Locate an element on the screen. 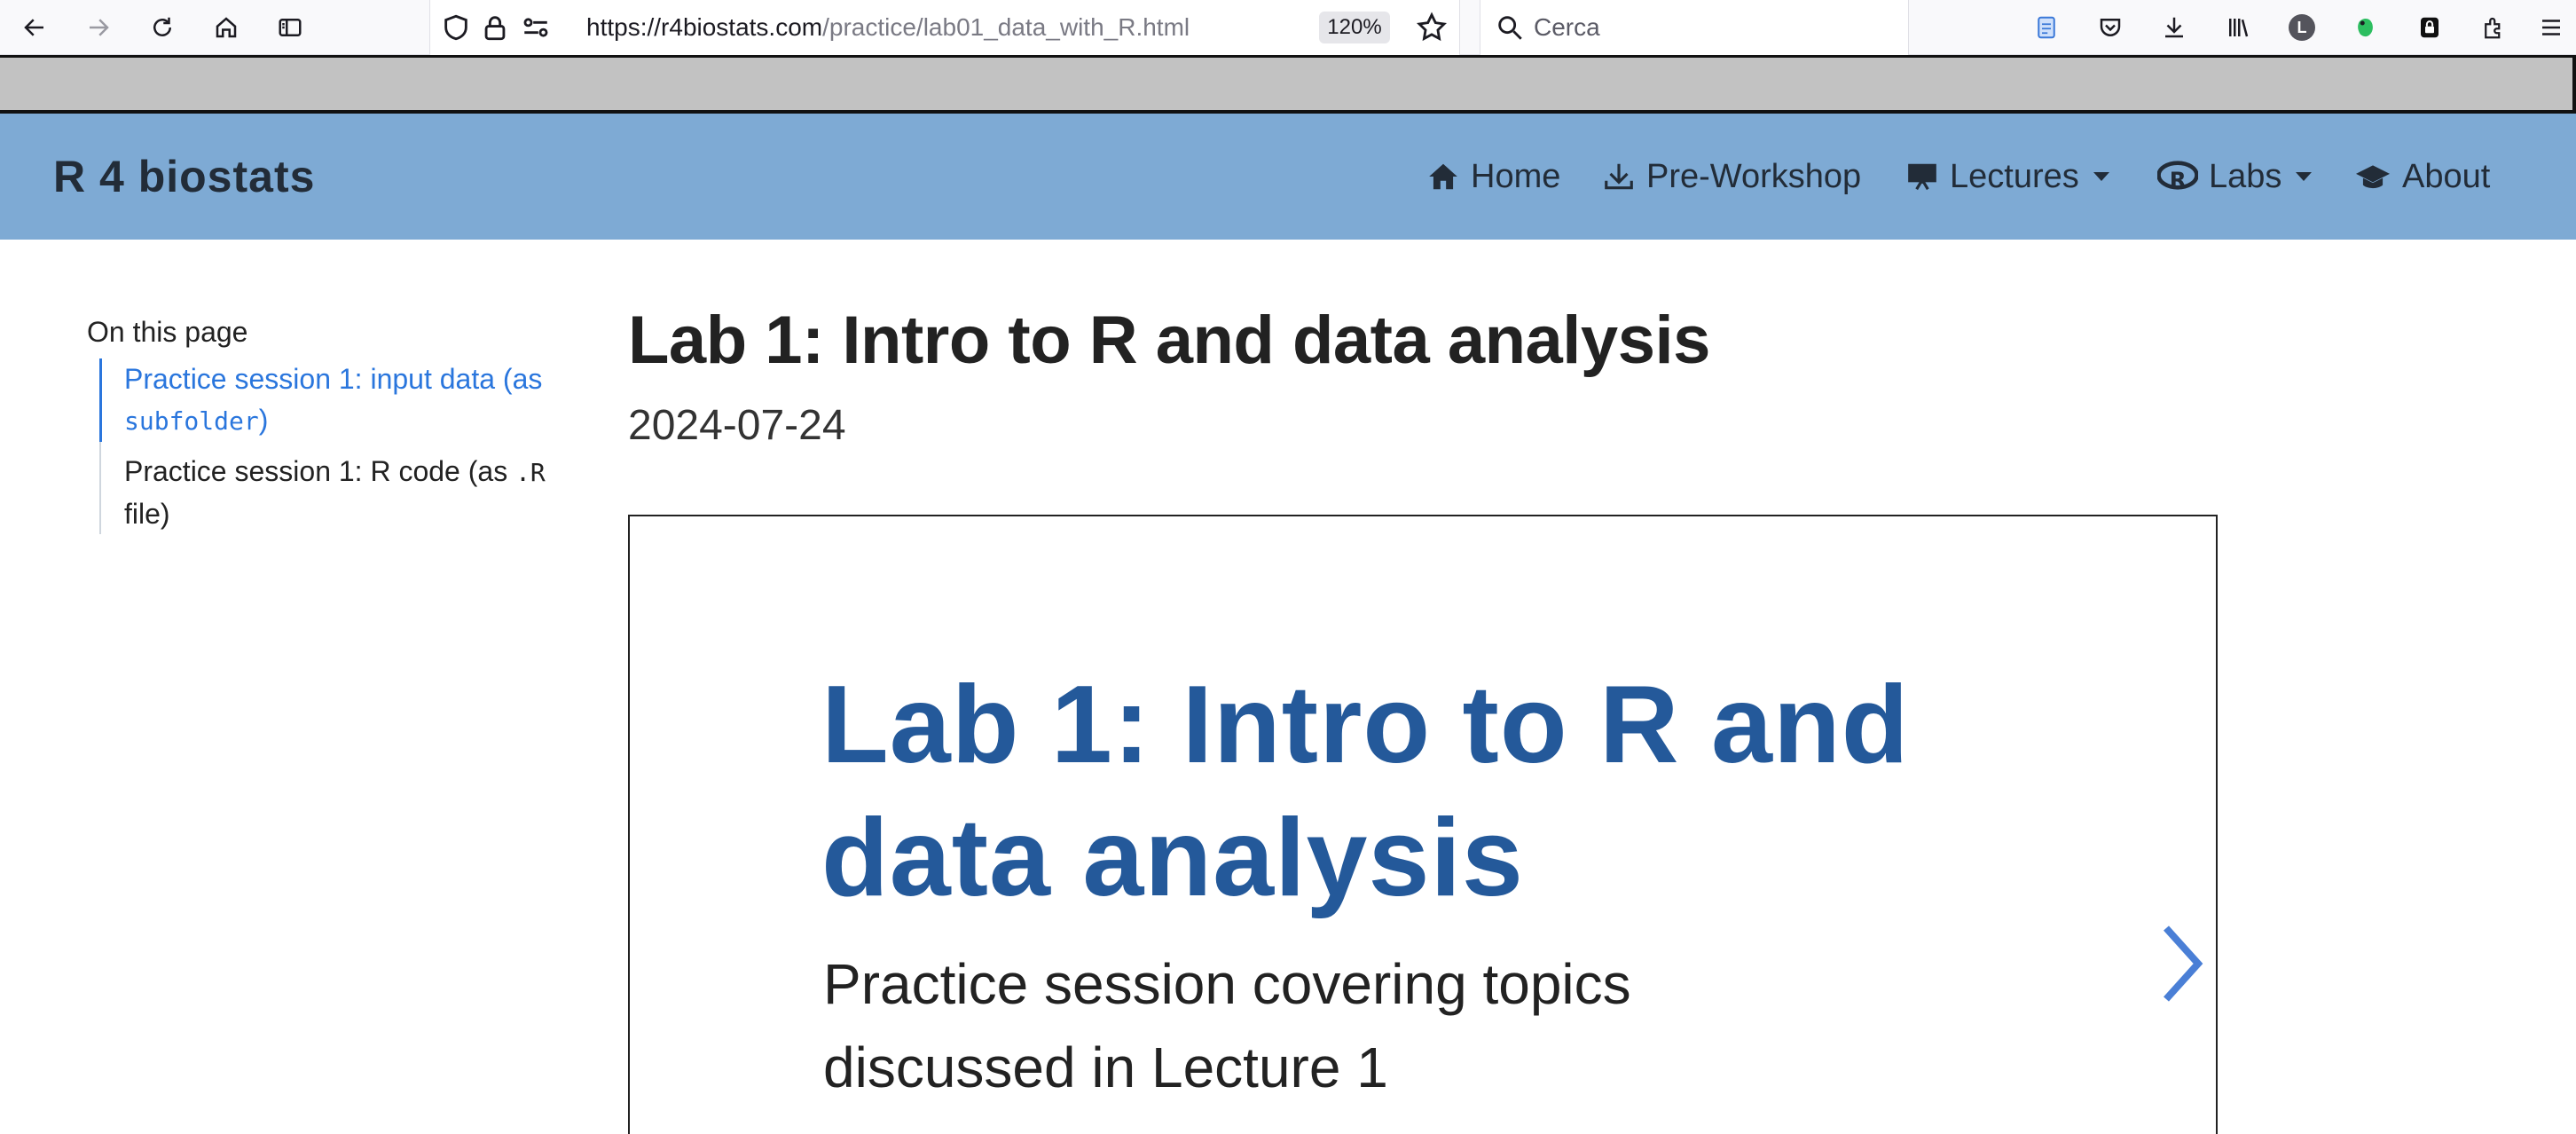 The width and height of the screenshot is (2576, 1134). extensions-icon is located at coordinates (2493, 27).